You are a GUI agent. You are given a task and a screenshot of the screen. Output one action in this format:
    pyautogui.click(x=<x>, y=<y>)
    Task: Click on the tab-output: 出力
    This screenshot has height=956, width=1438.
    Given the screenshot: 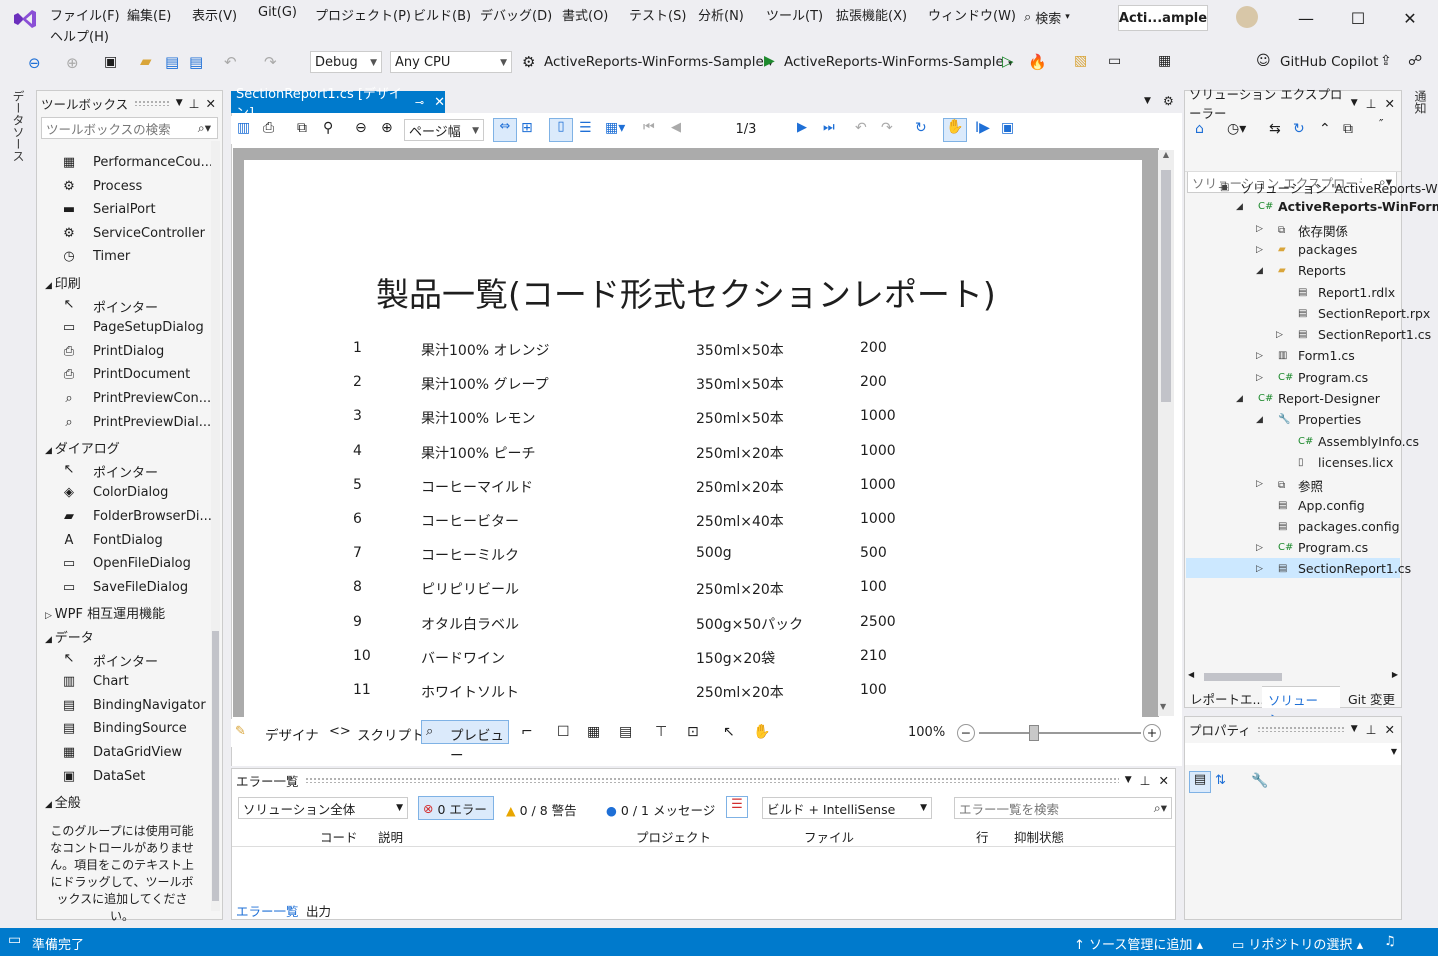 What is the action you would take?
    pyautogui.click(x=318, y=910)
    